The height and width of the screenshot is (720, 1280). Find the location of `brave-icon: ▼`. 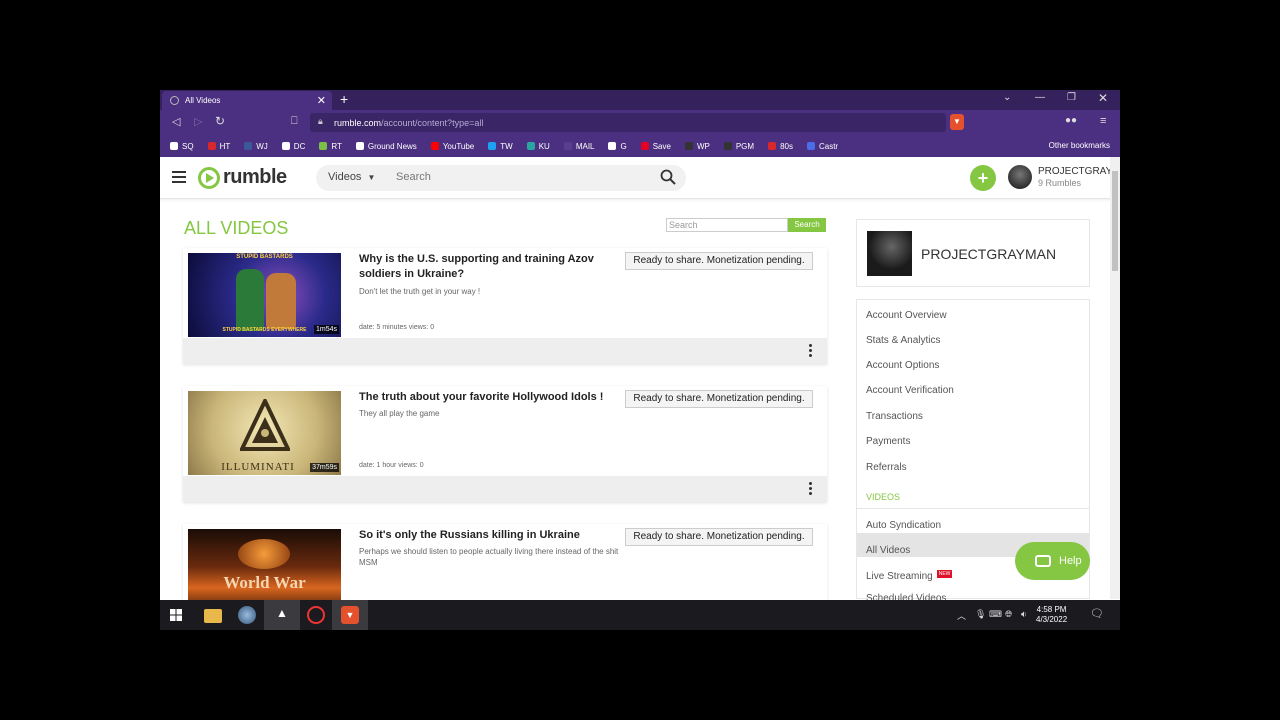

brave-icon: ▼ is located at coordinates (350, 615).